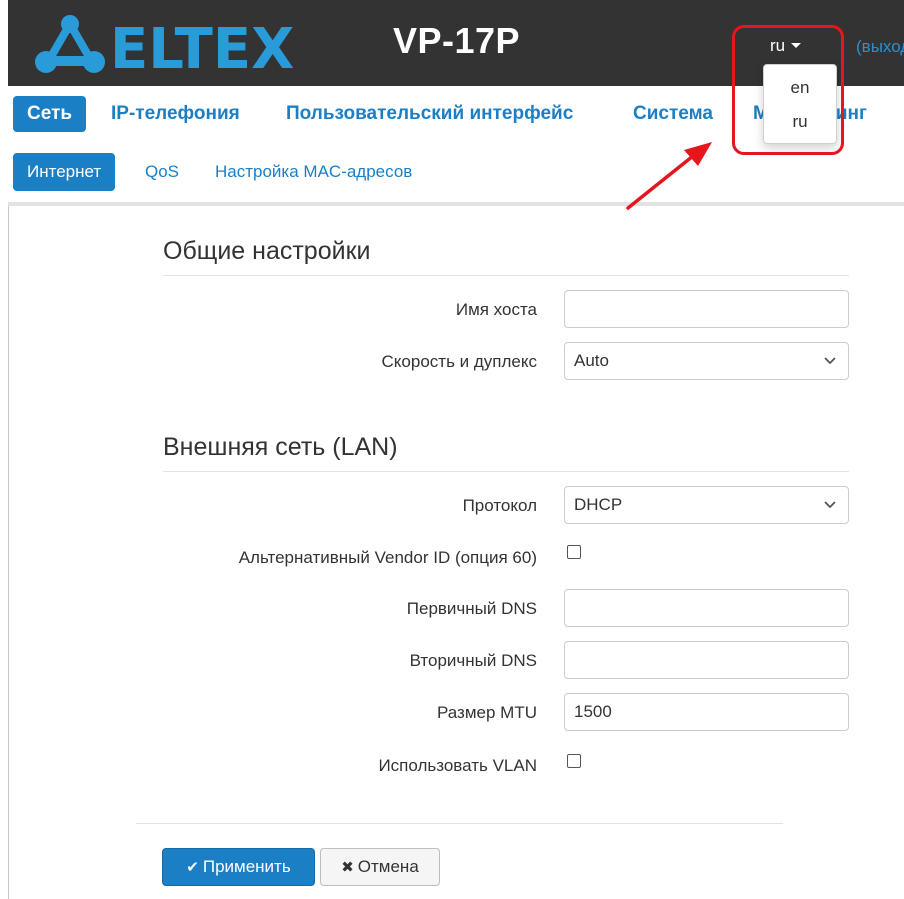  Describe the element at coordinates (192, 867) in the screenshot. I see `checkmark-icon: ✔` at that location.